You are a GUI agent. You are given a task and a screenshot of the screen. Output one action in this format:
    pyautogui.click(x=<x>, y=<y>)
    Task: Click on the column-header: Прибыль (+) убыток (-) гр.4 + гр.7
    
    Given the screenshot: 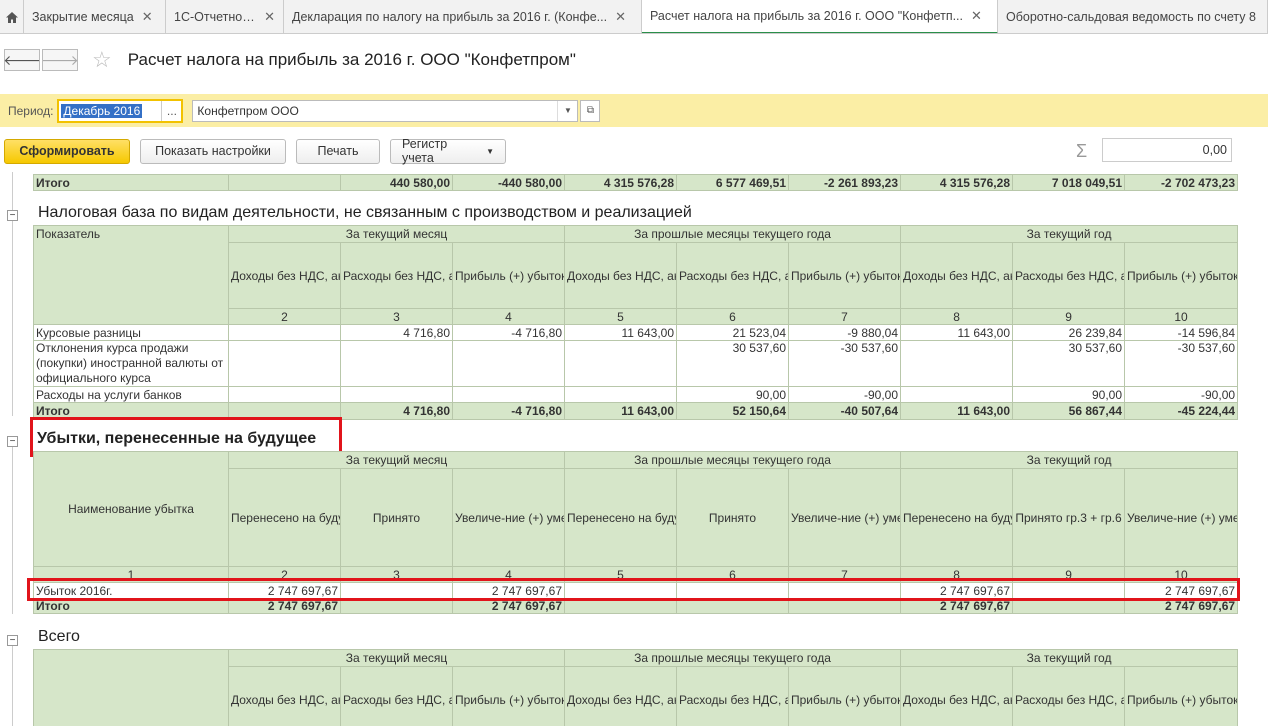 What is the action you would take?
    pyautogui.click(x=1181, y=275)
    